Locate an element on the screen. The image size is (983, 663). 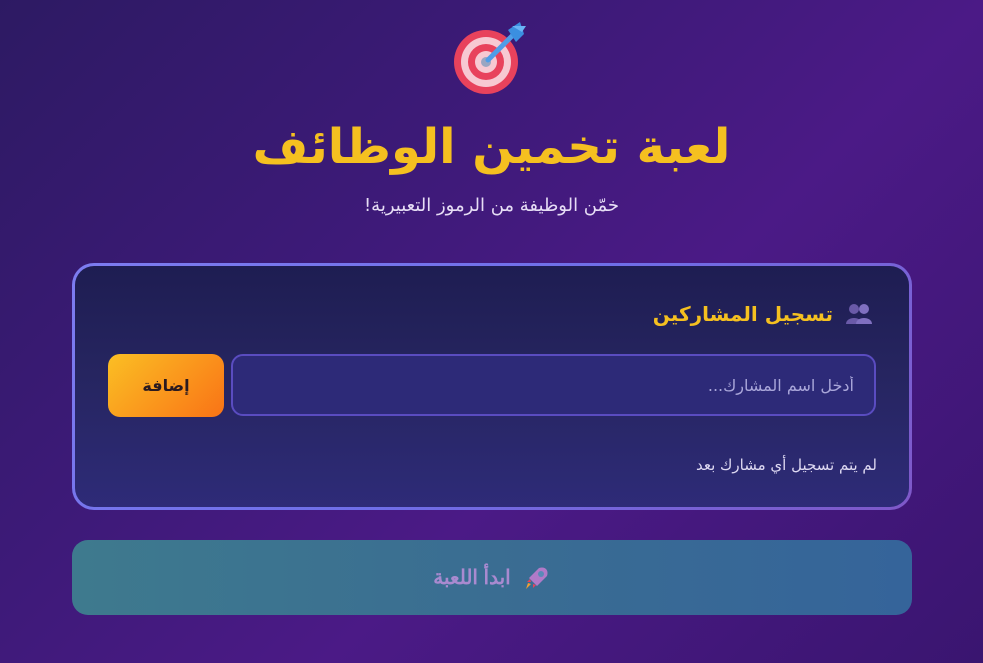
add-participant-button: إضافة is located at coordinates (166, 385).